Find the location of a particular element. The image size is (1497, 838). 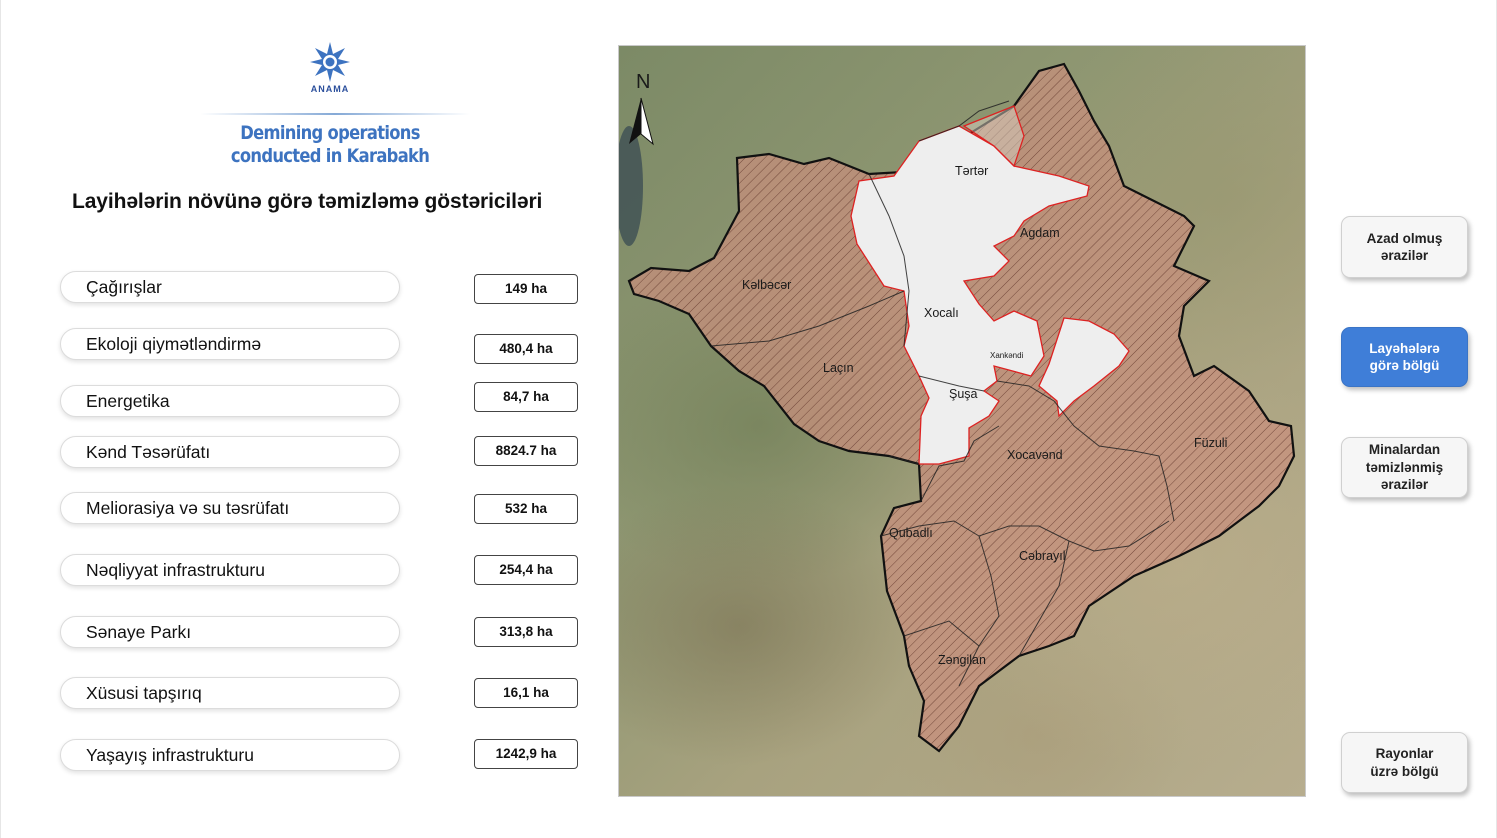

region-label-kelbecer: Kəlbəcər is located at coordinates (766, 285).